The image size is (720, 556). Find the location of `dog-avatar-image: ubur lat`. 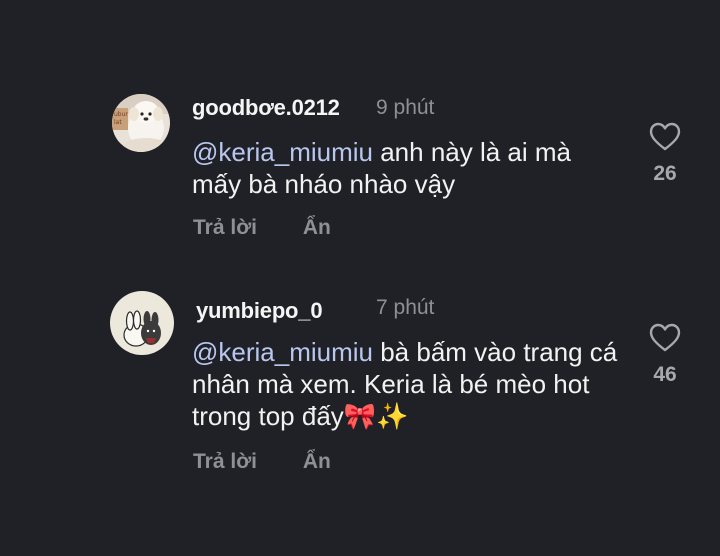

dog-avatar-image: ubur lat is located at coordinates (141, 123).